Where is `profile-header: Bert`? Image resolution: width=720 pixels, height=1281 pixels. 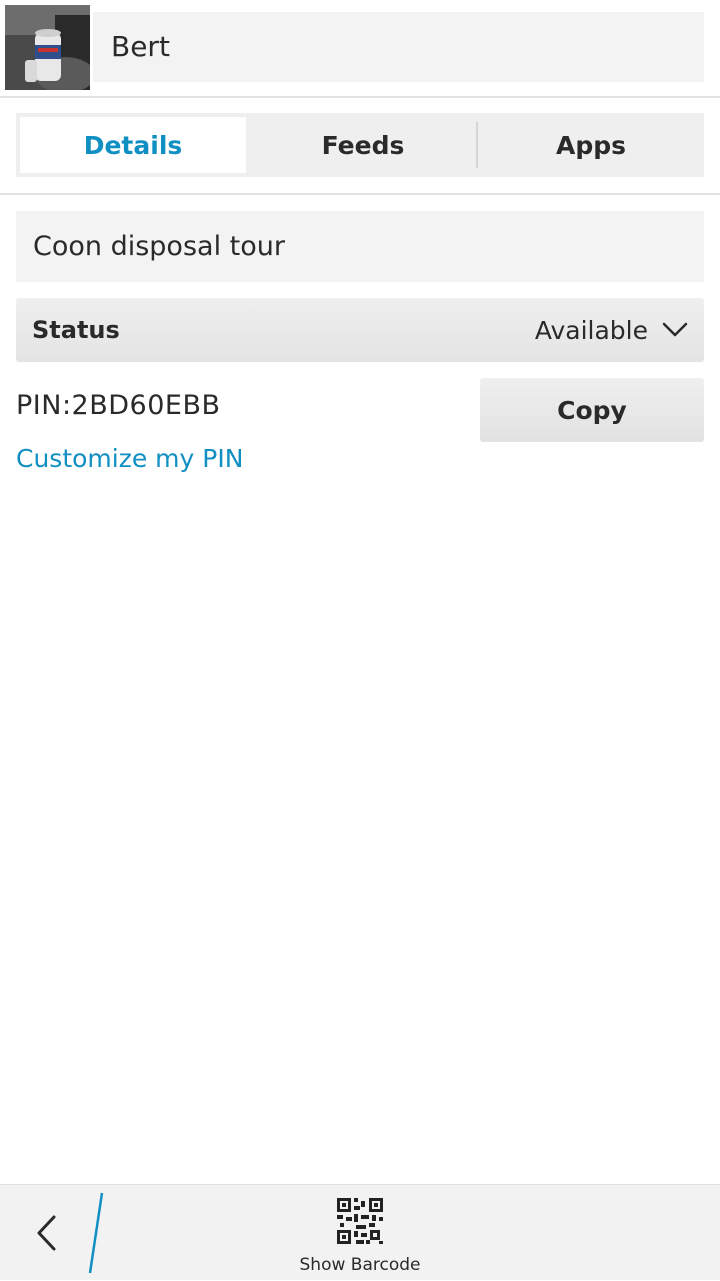 profile-header: Bert is located at coordinates (360, 48).